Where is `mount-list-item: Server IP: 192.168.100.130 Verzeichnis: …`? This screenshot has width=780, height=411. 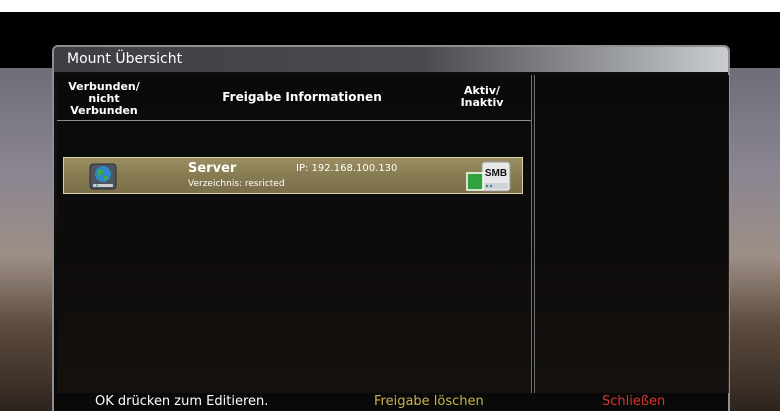
mount-list-item: Server IP: 192.168.100.130 Verzeichnis: … is located at coordinates (293, 175).